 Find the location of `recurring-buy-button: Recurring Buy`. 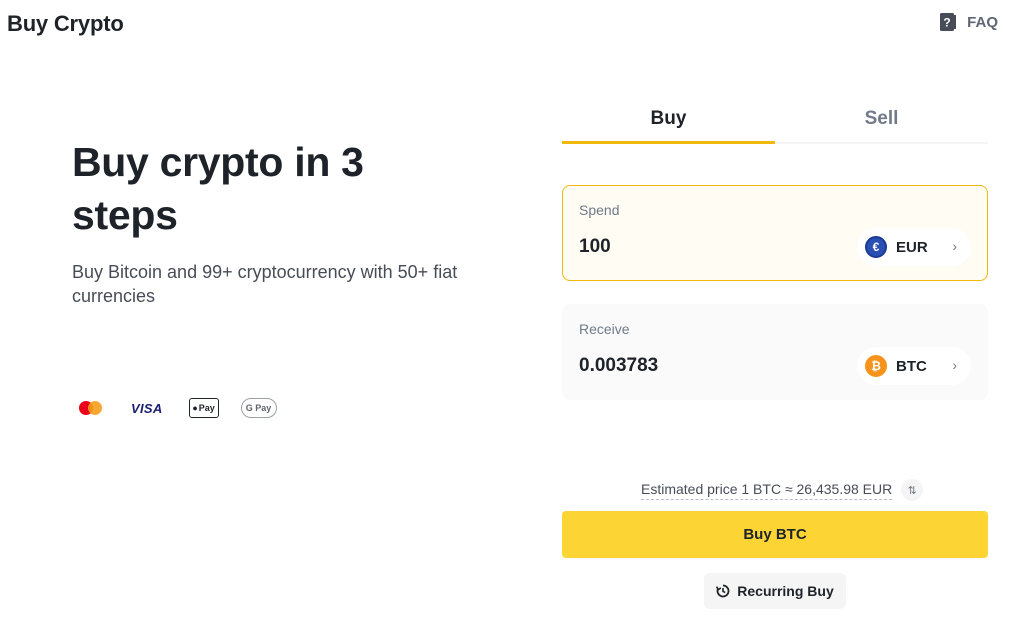

recurring-buy-button: Recurring Buy is located at coordinates (775, 591).